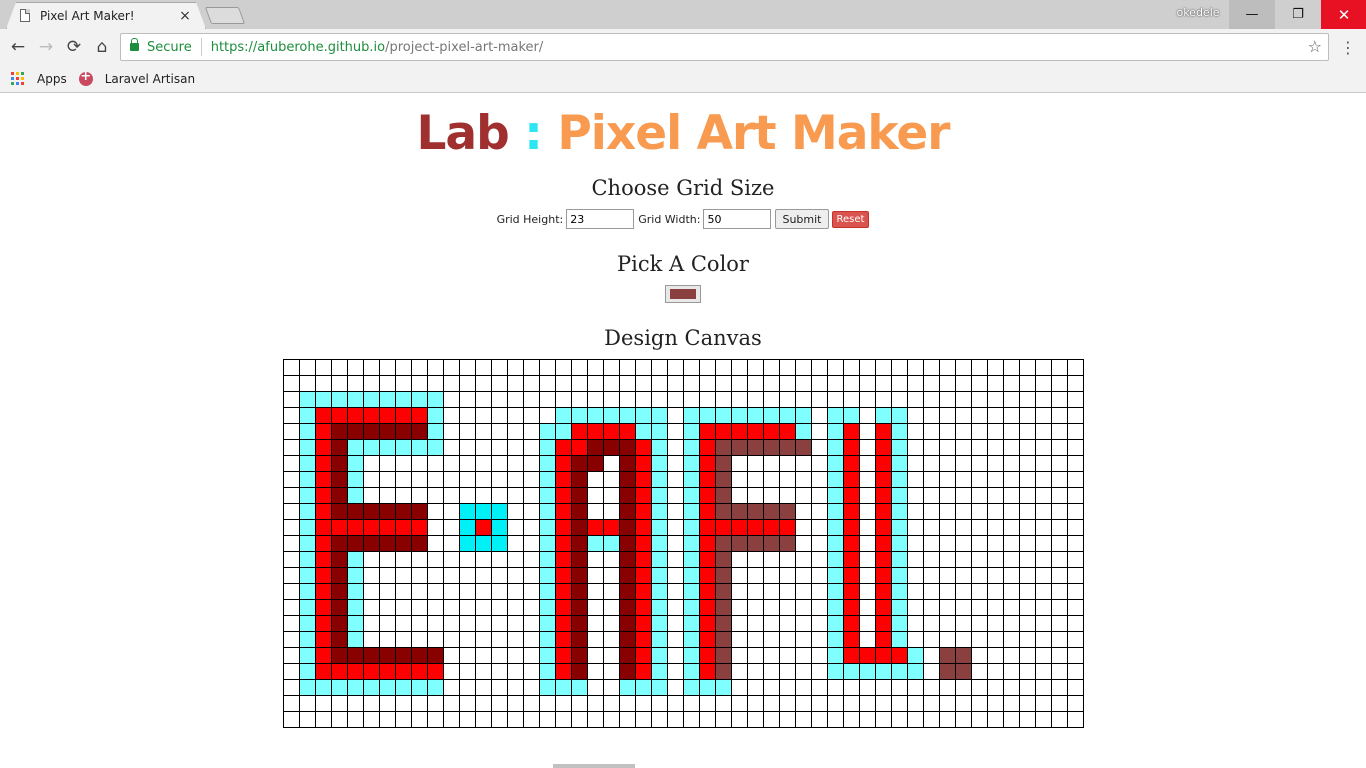  Describe the element at coordinates (106, 15) in the screenshot. I see `browser-tab-content: Pixel Art Maker! ×` at that location.